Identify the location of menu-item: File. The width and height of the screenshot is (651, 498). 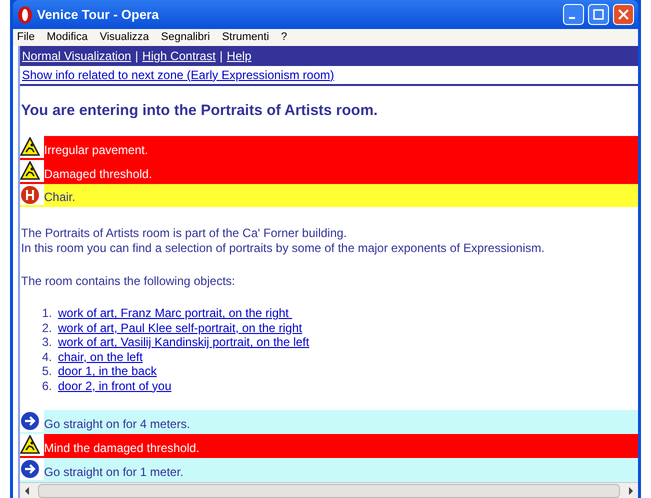
(26, 37).